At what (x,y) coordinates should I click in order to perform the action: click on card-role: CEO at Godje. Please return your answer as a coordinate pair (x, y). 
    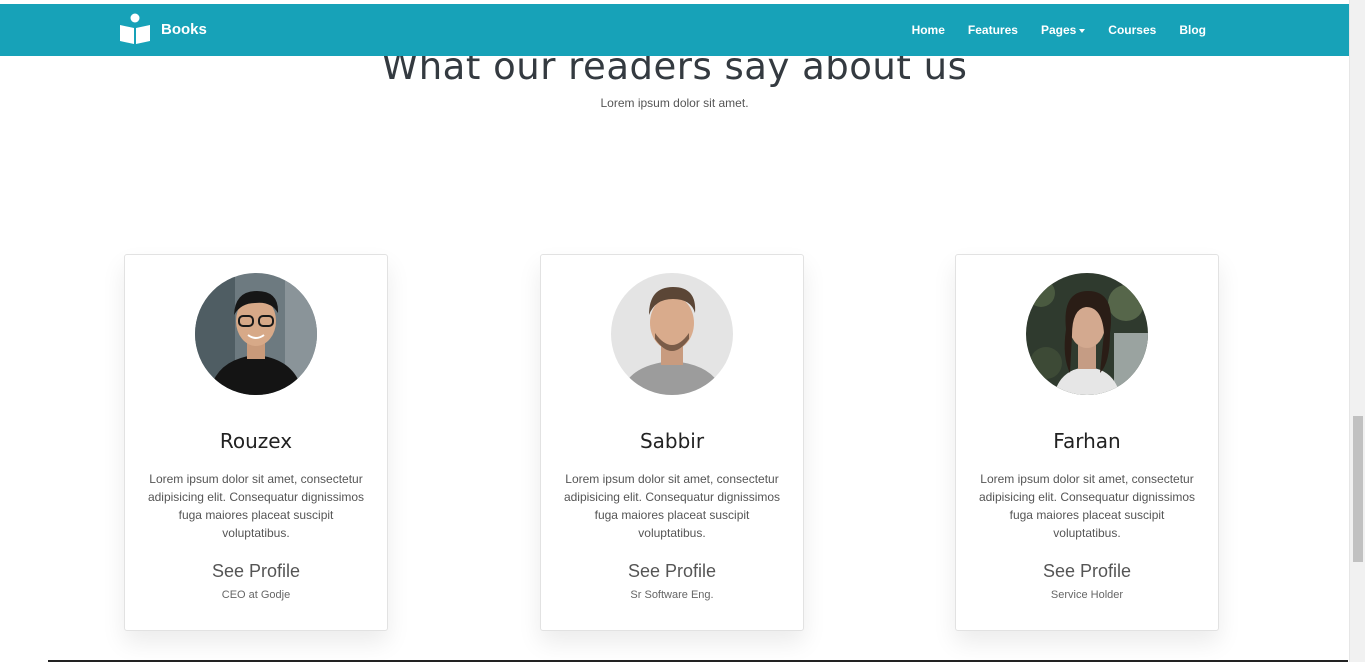
    Looking at the image, I should click on (256, 595).